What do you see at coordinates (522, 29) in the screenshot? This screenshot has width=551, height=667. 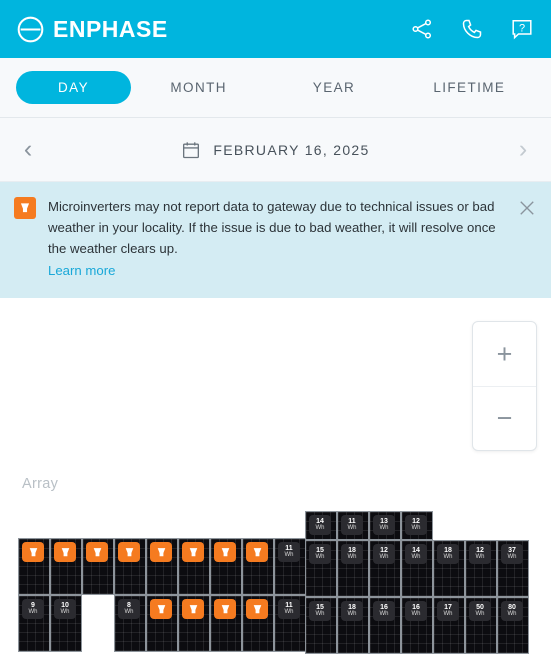 I see `help-icon: ?` at bounding box center [522, 29].